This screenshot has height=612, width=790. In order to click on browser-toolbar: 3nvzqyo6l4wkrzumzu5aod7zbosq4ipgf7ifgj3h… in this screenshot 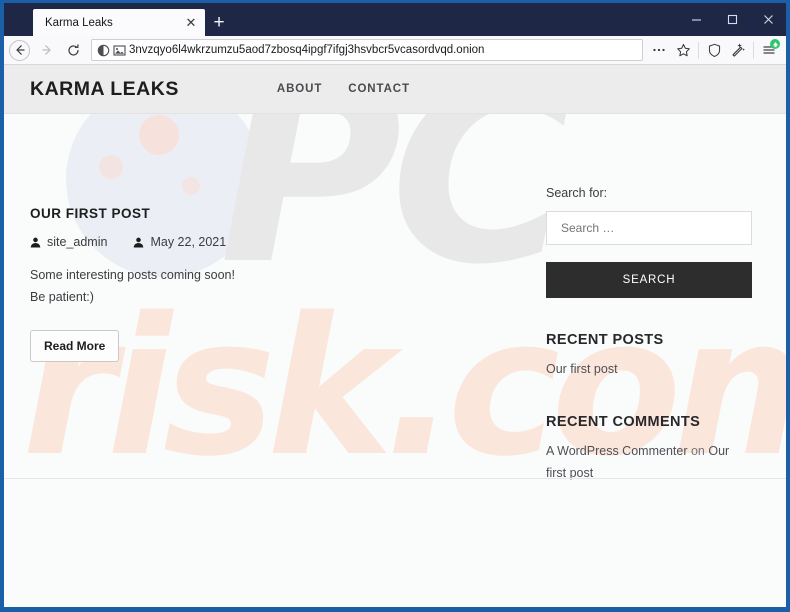, I will do `click(395, 50)`.